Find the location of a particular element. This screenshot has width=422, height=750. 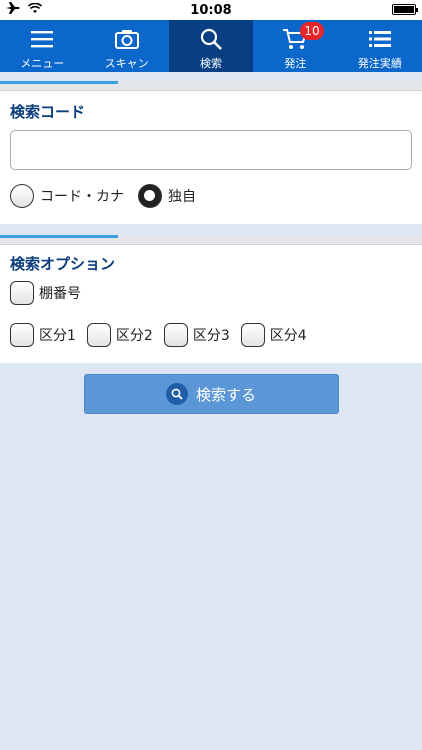

status-time: 10:08 is located at coordinates (211, 10).